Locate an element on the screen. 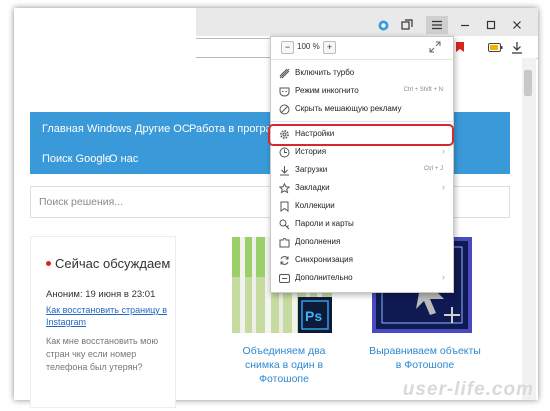 Image resolution: width=550 pixels, height=411 pixels. widget-title-text: Сейчас обсуждаем is located at coordinates (113, 263).